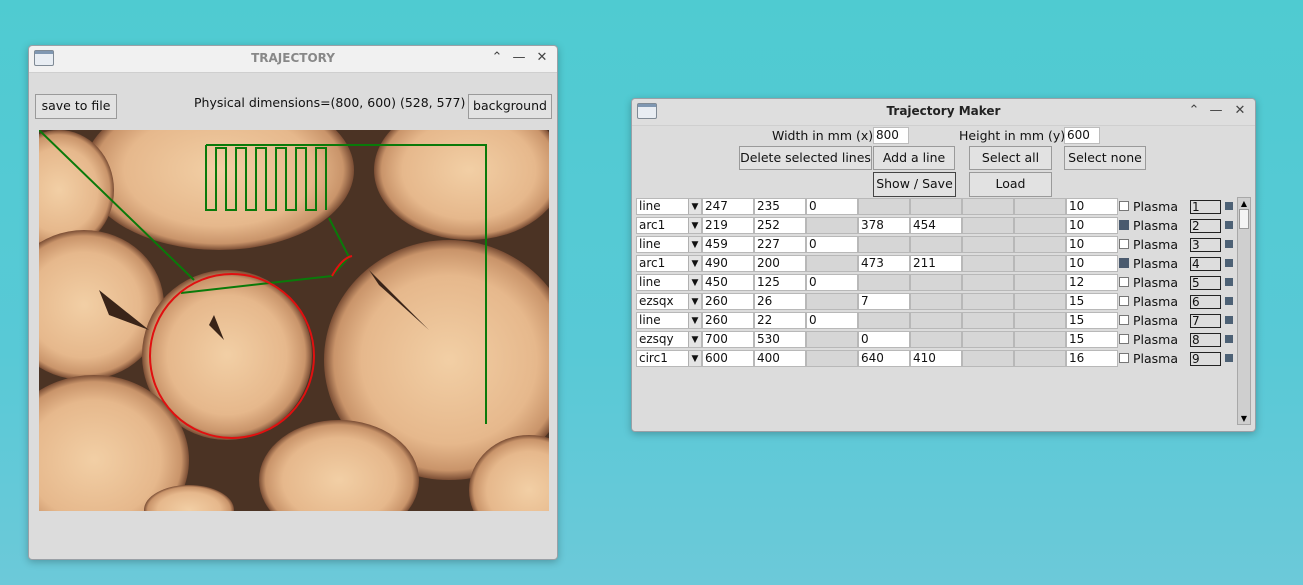  I want to click on maker-titlebar: Trajectory Maker ⌃ — ✕, so click(943, 112).